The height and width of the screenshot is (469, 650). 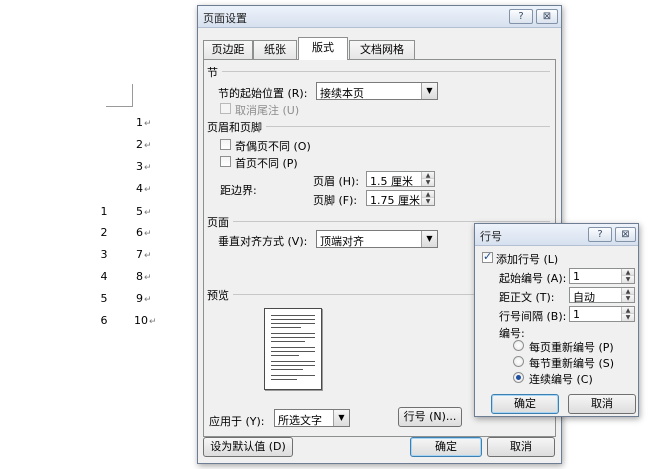 What do you see at coordinates (237, 421) in the screenshot?
I see `apply-to-label: 应用于 (Y):` at bounding box center [237, 421].